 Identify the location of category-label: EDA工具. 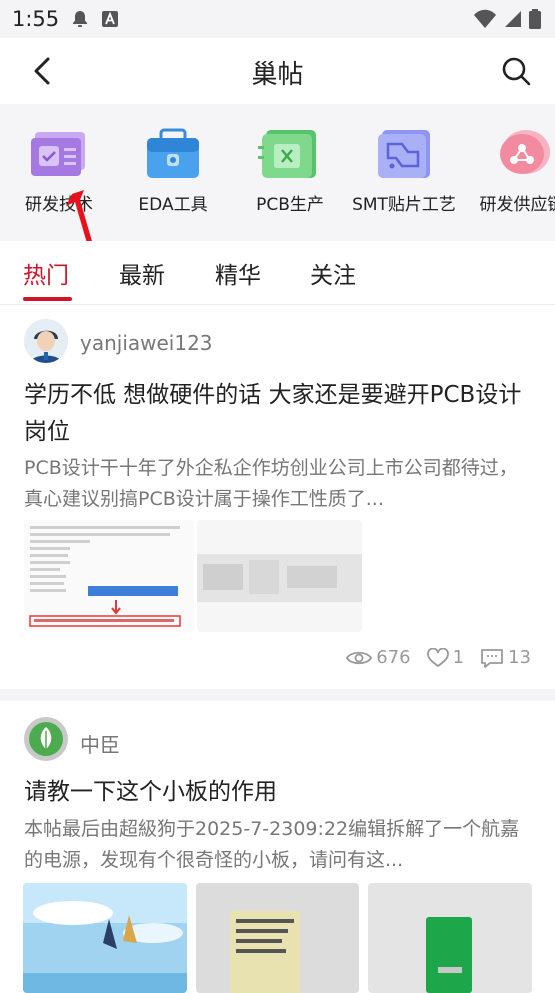
(173, 205).